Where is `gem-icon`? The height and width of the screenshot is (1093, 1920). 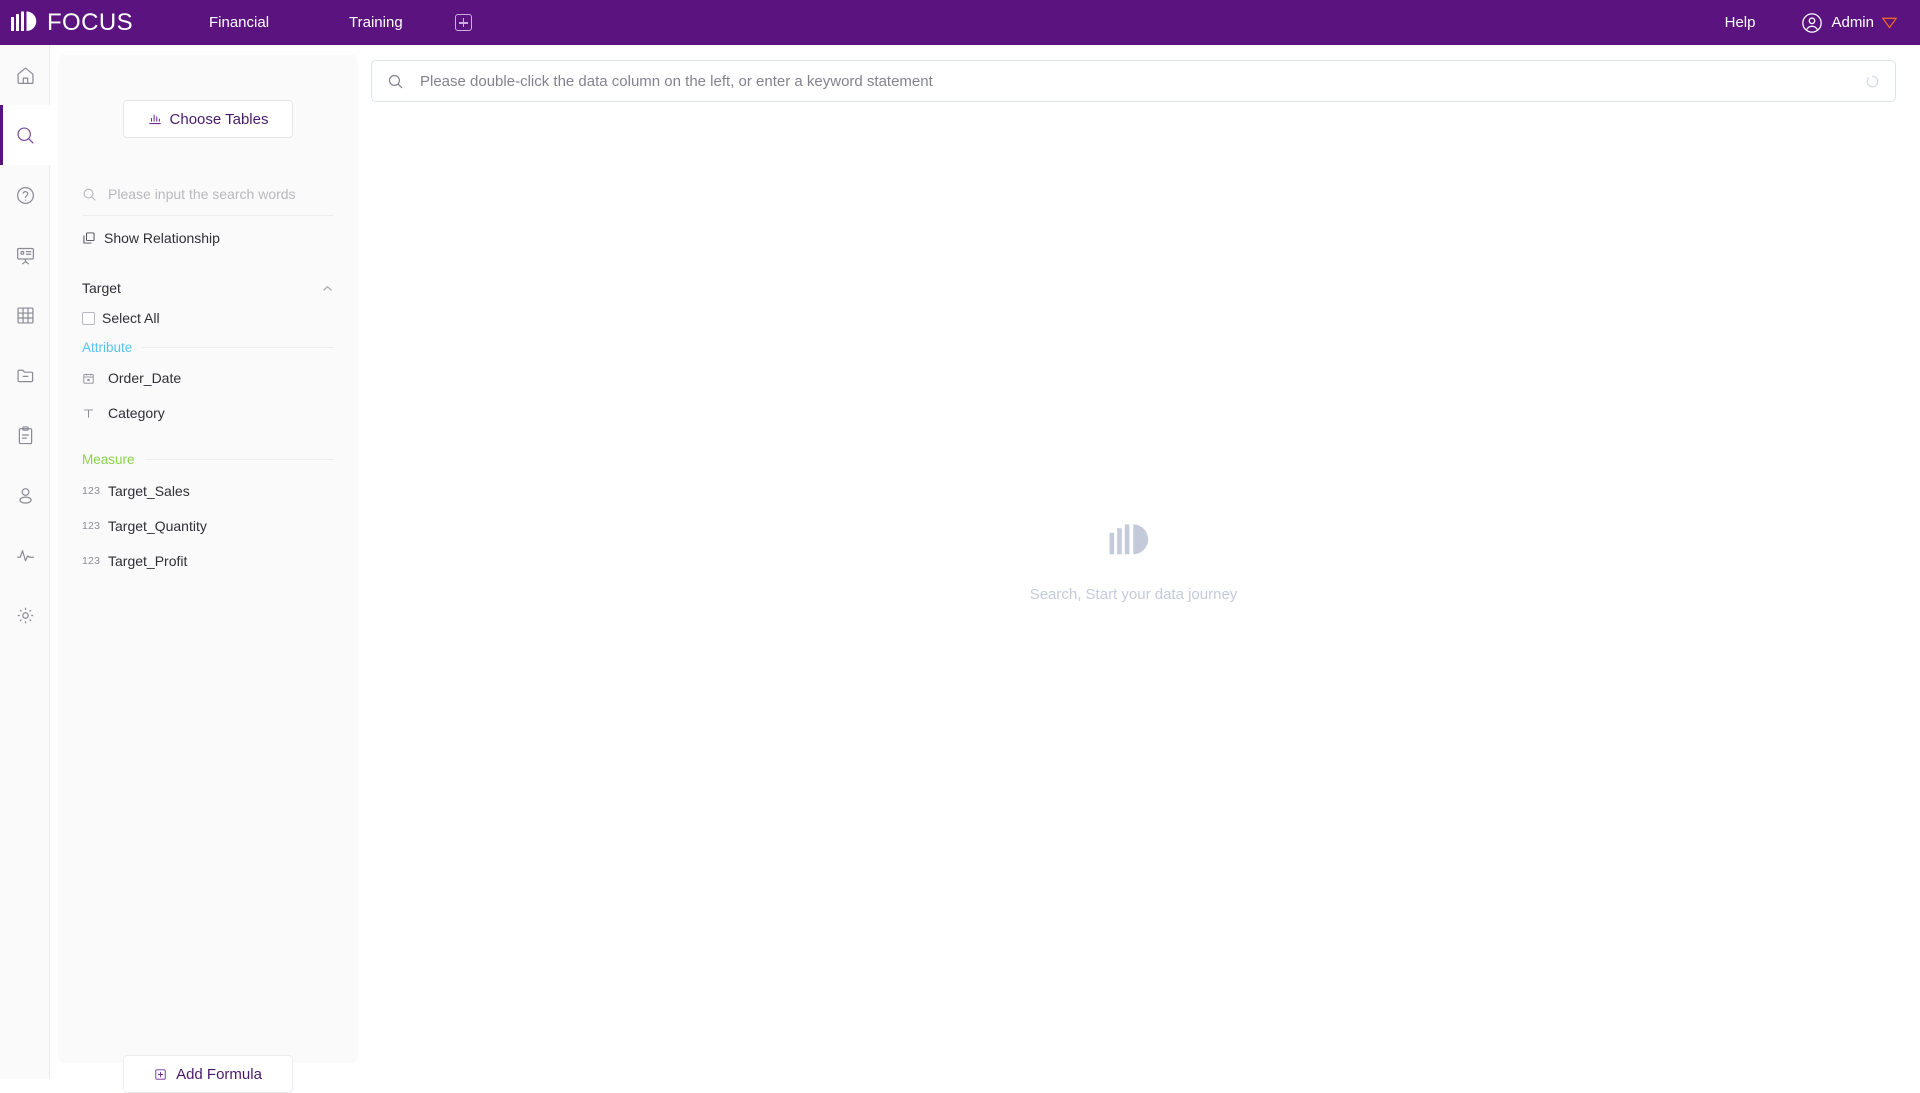
gem-icon is located at coordinates (1889, 23).